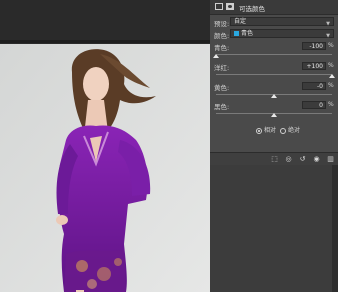 The height and width of the screenshot is (292, 338). I want to click on slider-unit-magenta: %, so click(331, 65).